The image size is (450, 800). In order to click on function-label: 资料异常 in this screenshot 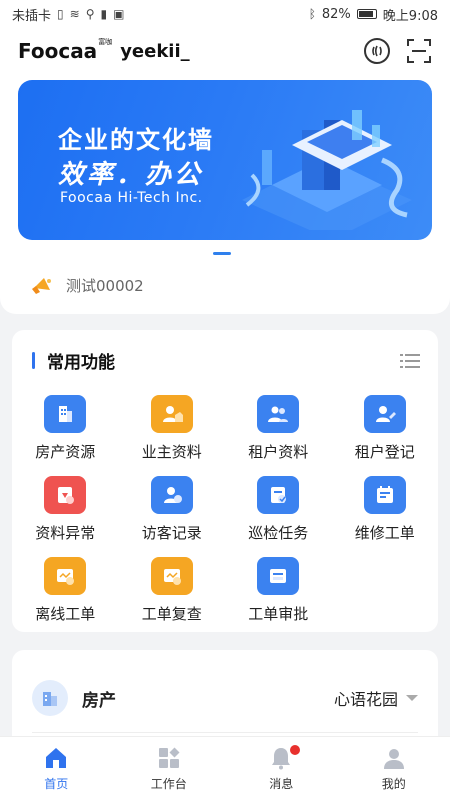, I will do `click(65, 533)`.